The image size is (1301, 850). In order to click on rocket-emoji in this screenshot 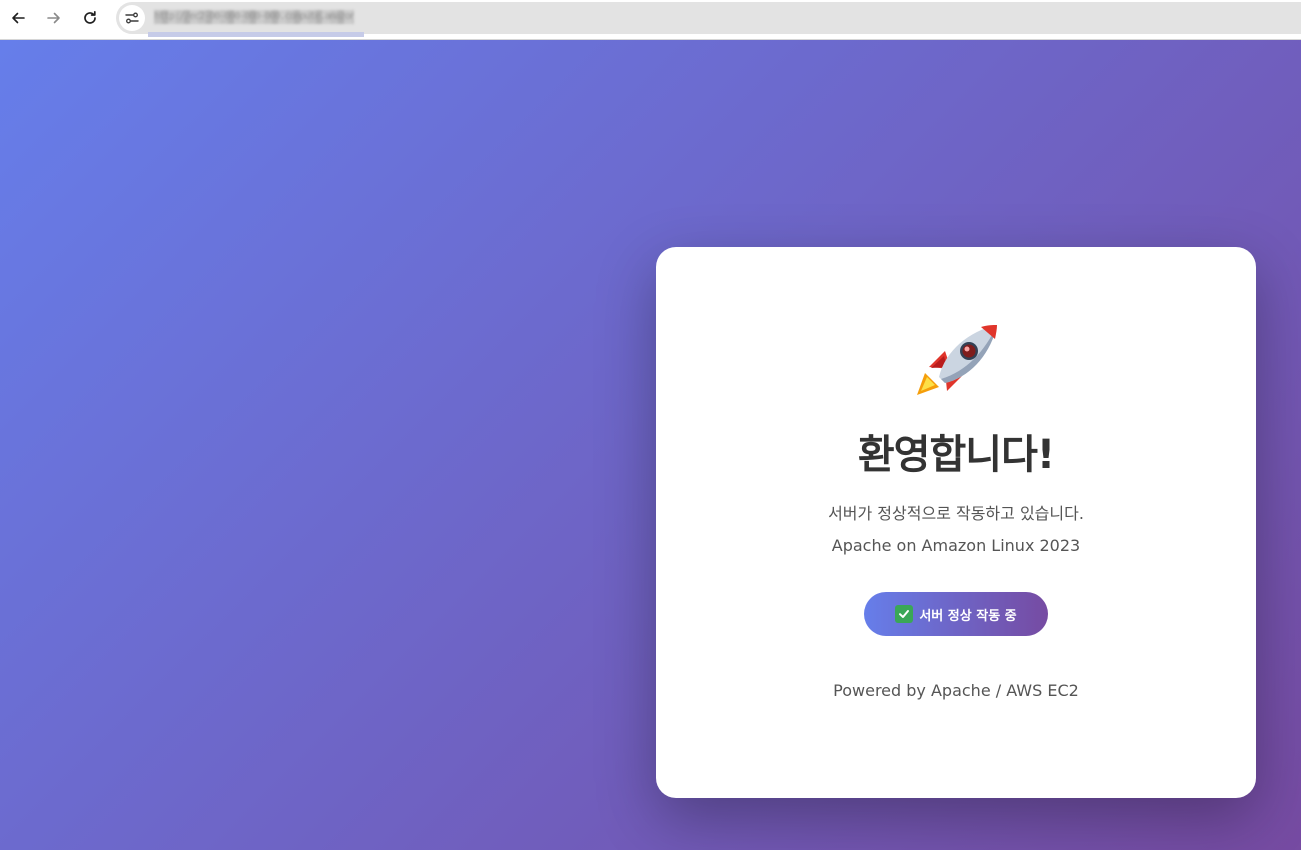, I will do `click(956, 361)`.